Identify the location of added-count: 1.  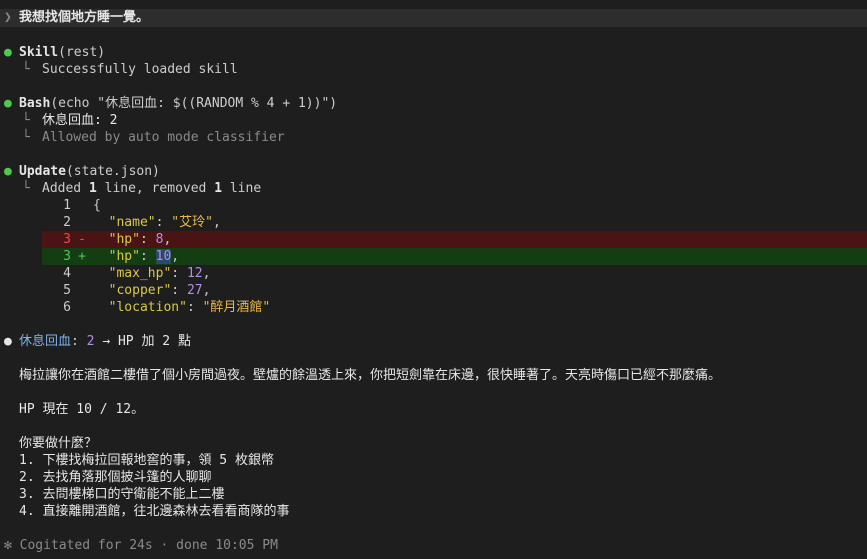
(92, 188).